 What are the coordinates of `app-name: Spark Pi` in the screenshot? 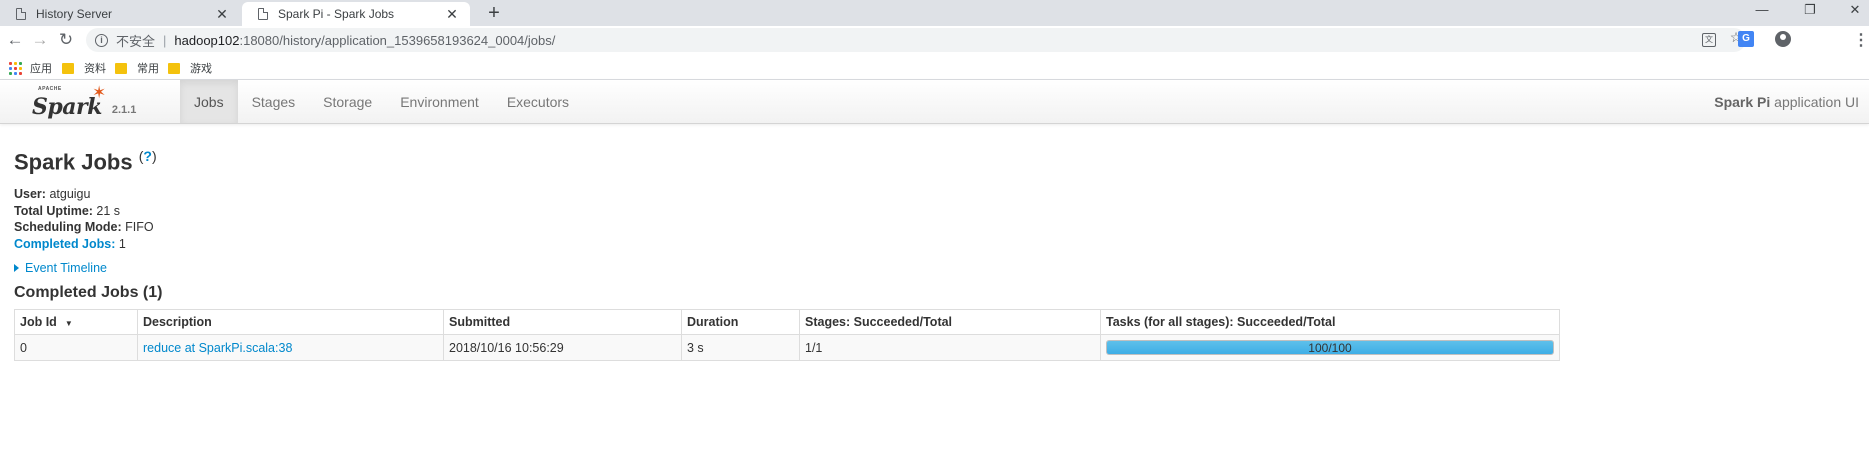 It's located at (1742, 102).